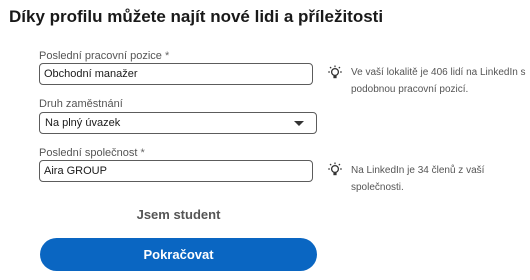 The width and height of the screenshot is (530, 280). Describe the element at coordinates (410, 89) in the screenshot. I see `position-hint-line2: podobnou pracovní pozicí.` at that location.